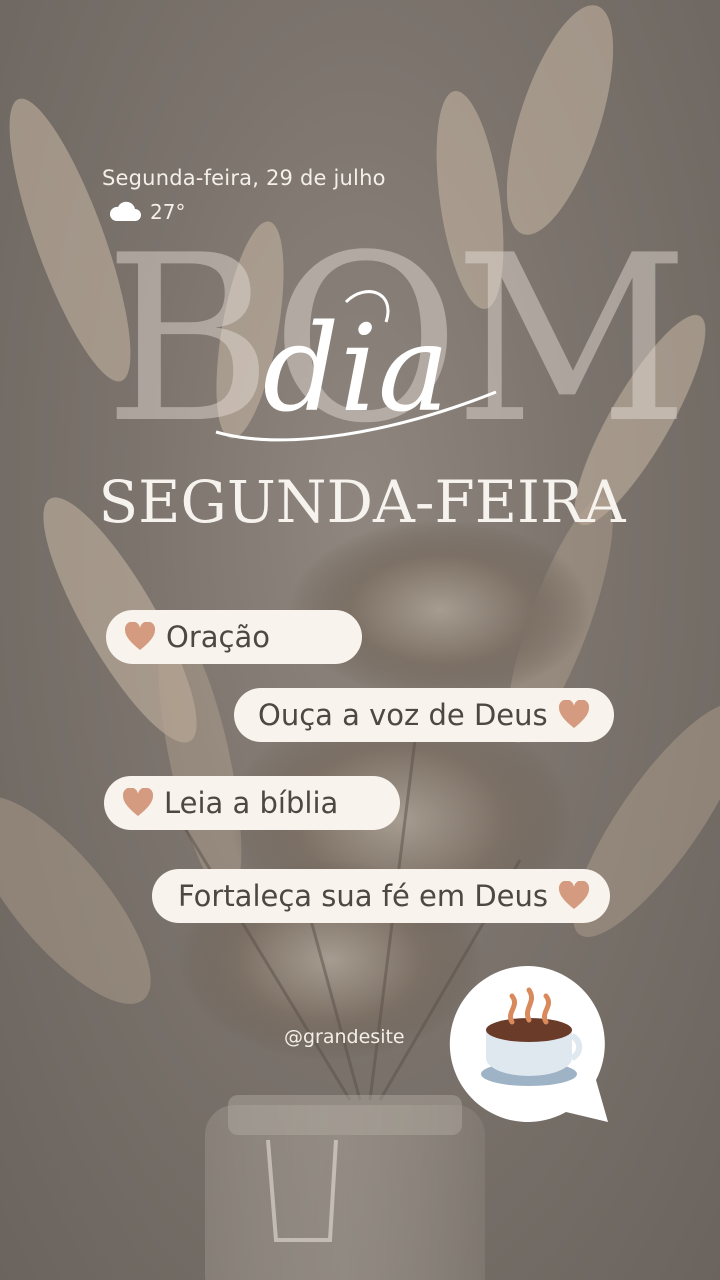 Image resolution: width=720 pixels, height=1280 pixels. What do you see at coordinates (528, 1043) in the screenshot?
I see `coffee-sticker` at bounding box center [528, 1043].